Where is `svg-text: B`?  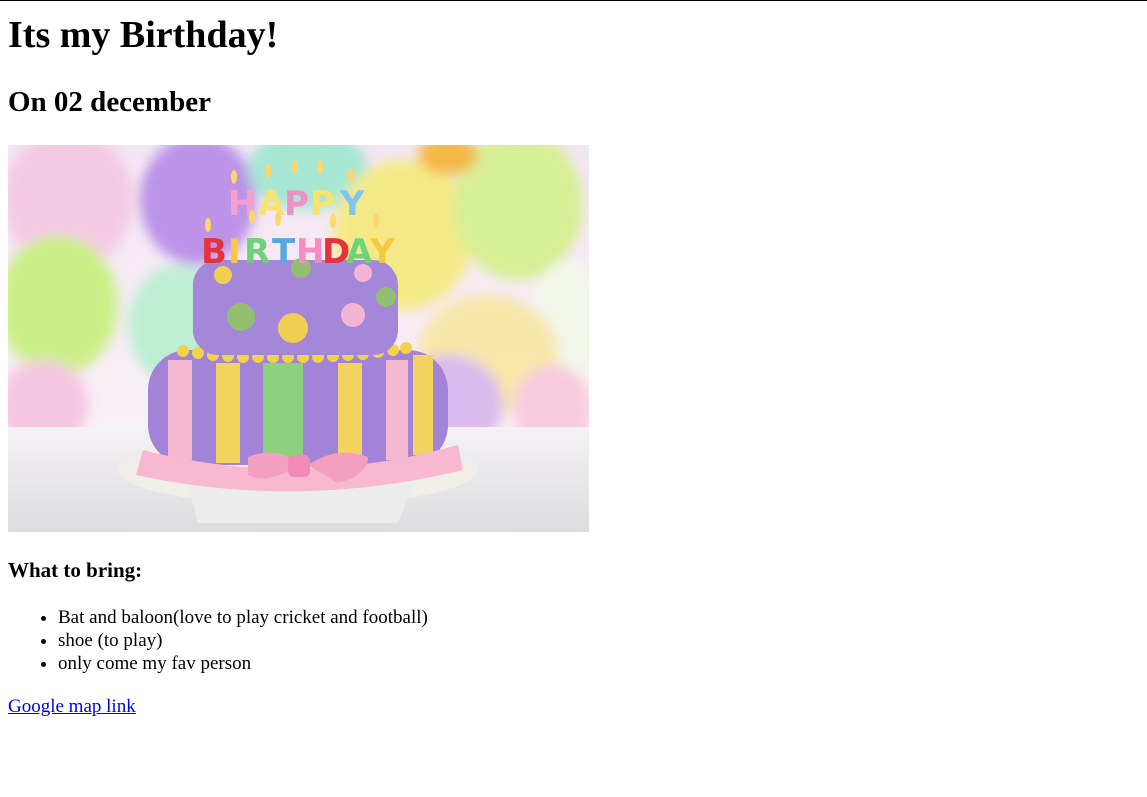 svg-text: B is located at coordinates (214, 252).